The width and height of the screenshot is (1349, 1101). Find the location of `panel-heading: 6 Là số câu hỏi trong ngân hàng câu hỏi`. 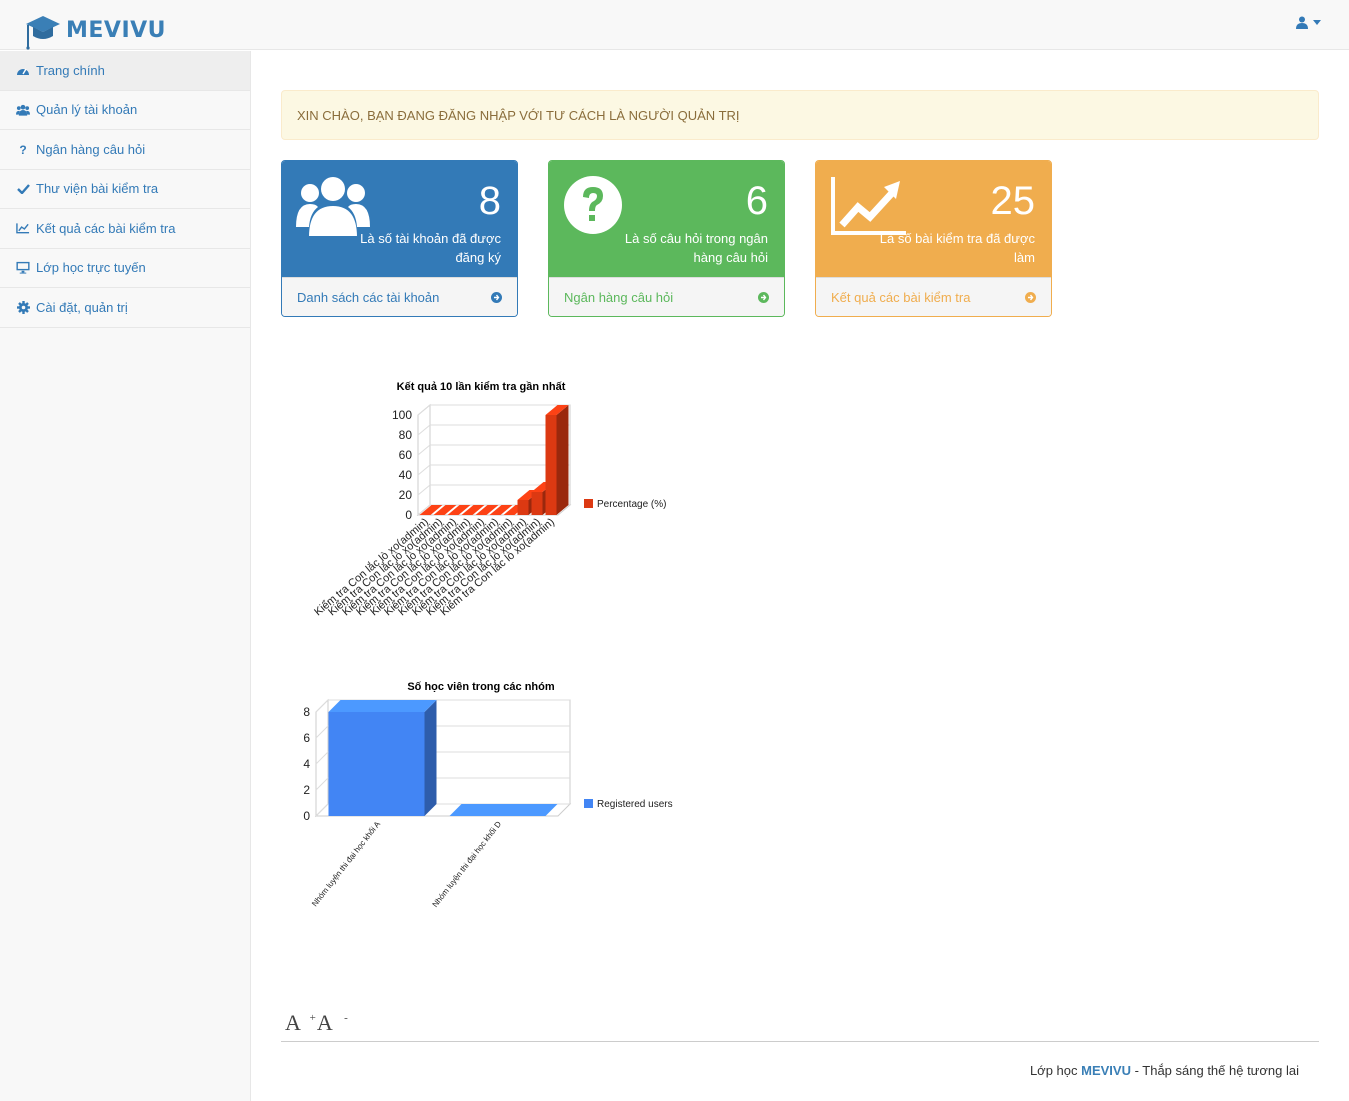

panel-heading: 6 Là số câu hỏi trong ngân hàng câu hỏi is located at coordinates (666, 219).